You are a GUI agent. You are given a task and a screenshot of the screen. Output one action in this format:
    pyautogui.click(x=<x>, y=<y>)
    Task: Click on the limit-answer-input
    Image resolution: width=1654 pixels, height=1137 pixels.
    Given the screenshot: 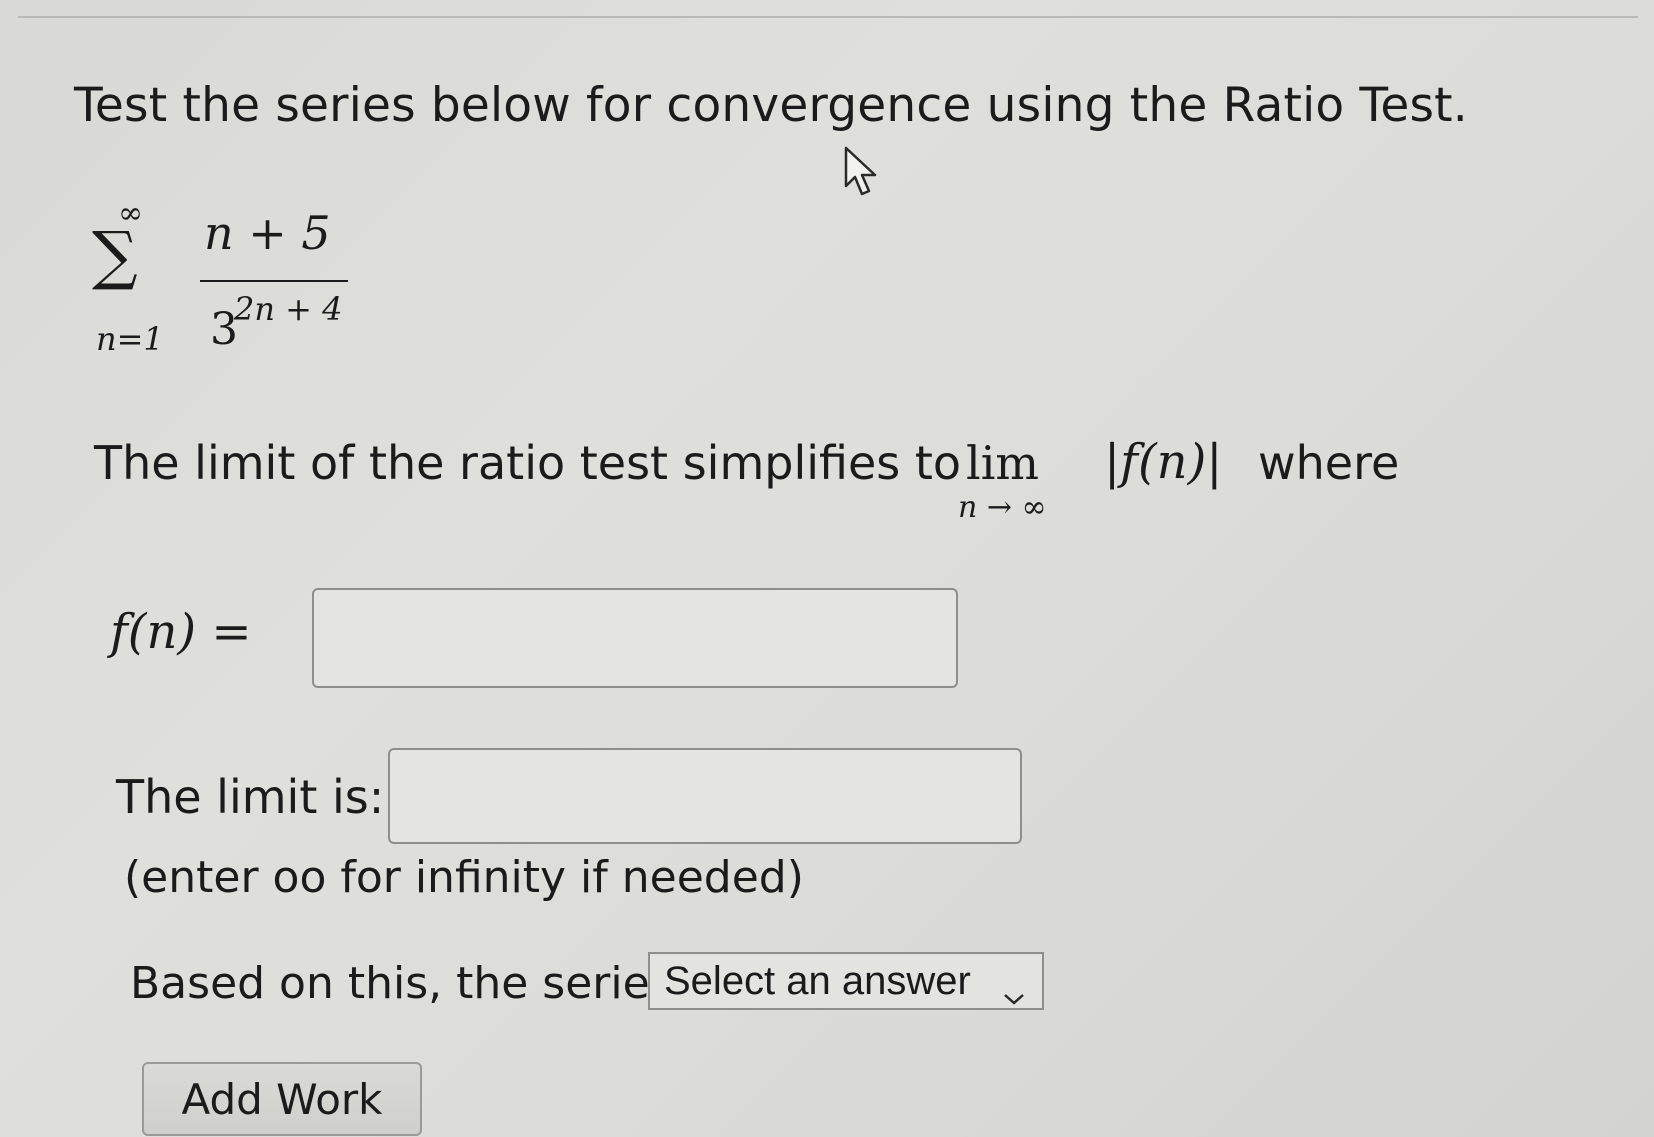 What is the action you would take?
    pyautogui.click(x=705, y=796)
    